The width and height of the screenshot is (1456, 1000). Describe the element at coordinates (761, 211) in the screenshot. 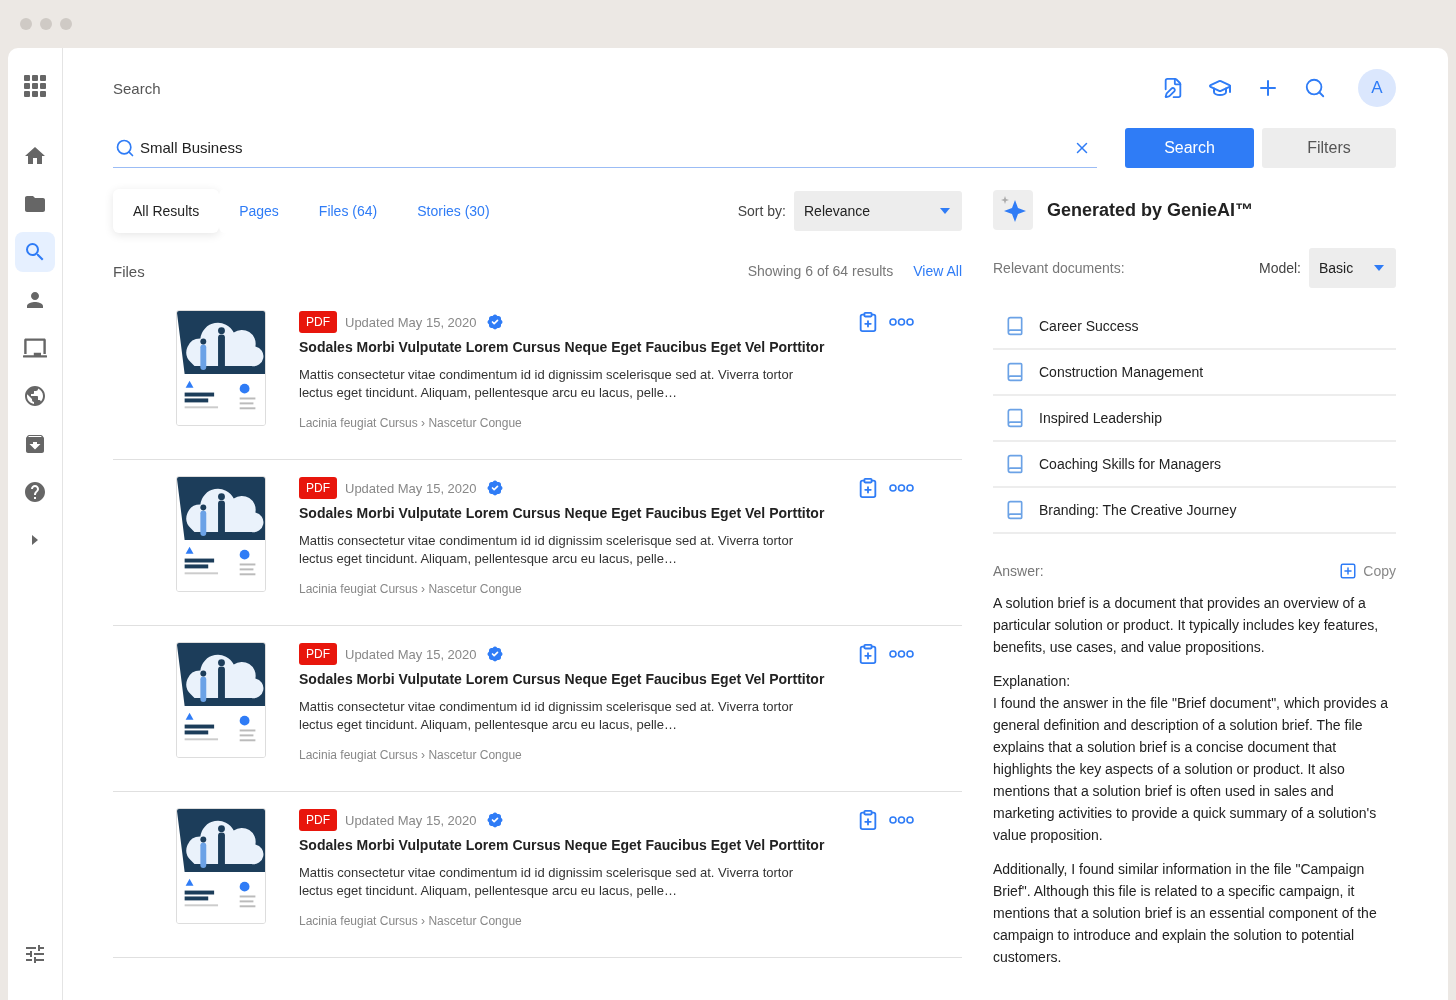

I see `sort-label: Sort by:` at that location.